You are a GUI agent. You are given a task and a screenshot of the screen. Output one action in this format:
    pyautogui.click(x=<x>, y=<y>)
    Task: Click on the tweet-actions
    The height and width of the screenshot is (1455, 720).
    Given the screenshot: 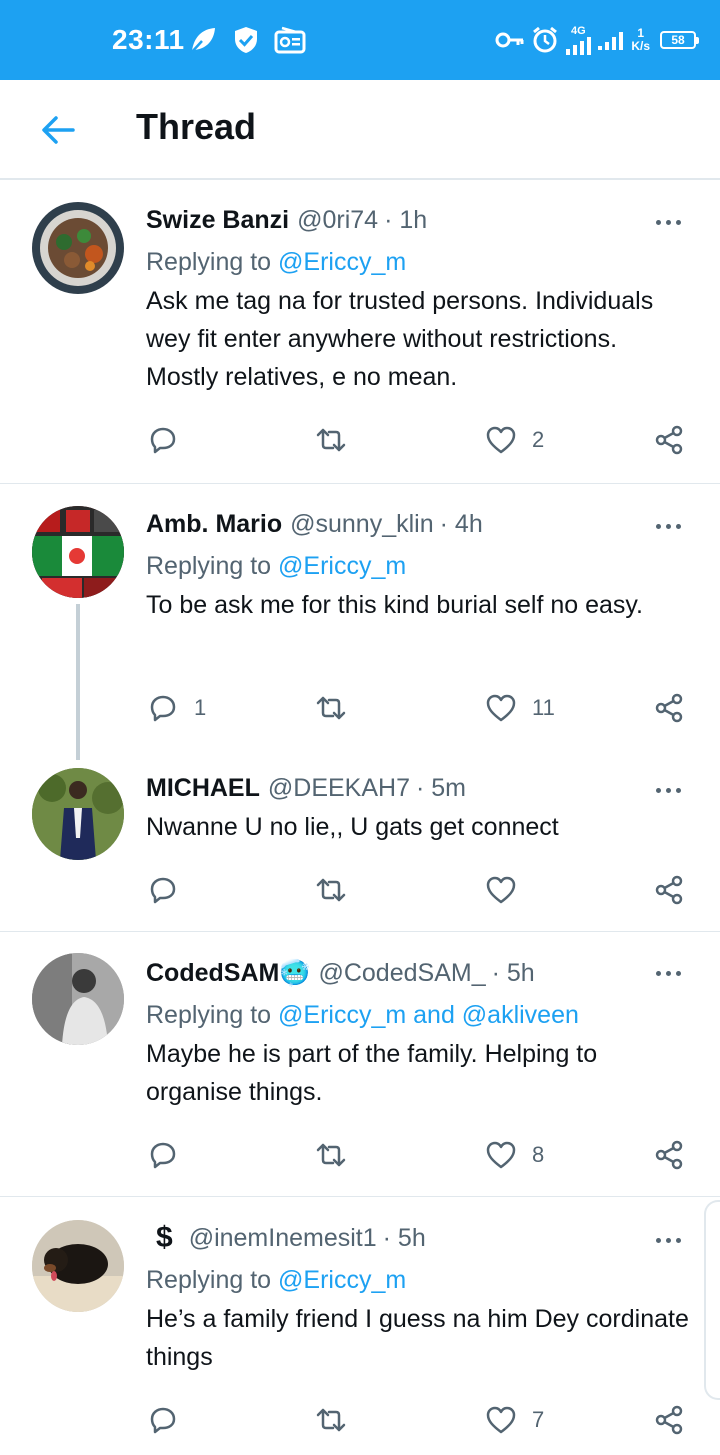 What is the action you would take?
    pyautogui.click(x=419, y=890)
    